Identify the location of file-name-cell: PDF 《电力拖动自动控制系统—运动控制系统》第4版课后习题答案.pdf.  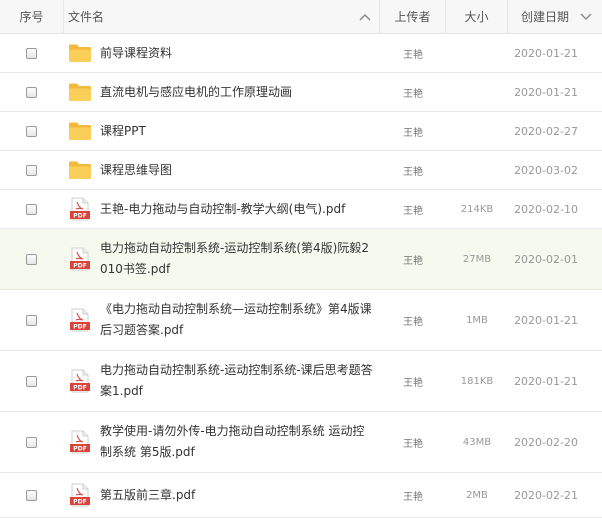
(222, 320).